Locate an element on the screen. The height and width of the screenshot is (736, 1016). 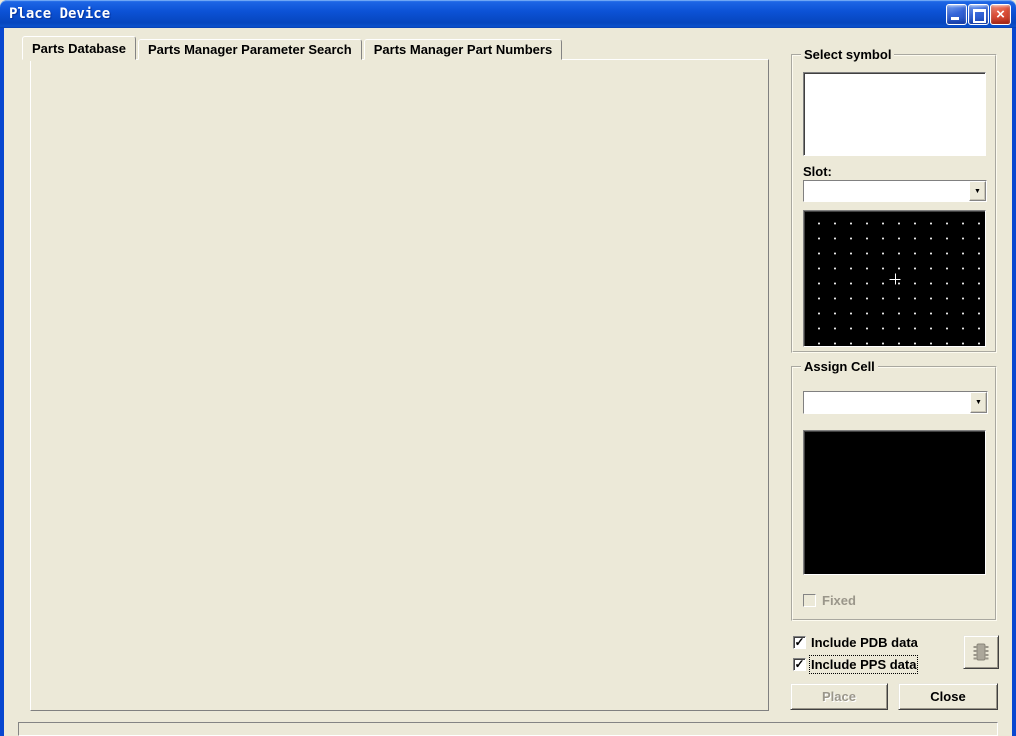
minimize-button is located at coordinates (956, 14).